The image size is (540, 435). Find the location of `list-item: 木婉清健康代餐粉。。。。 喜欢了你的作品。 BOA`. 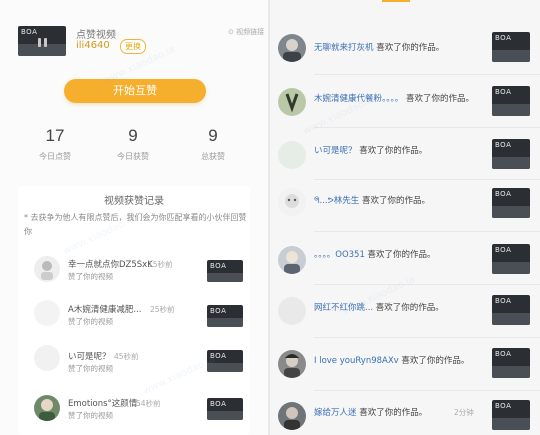

list-item: 木婉清健康代餐粉。。。。 喜欢了你的作品。 BOA is located at coordinates (405, 102).